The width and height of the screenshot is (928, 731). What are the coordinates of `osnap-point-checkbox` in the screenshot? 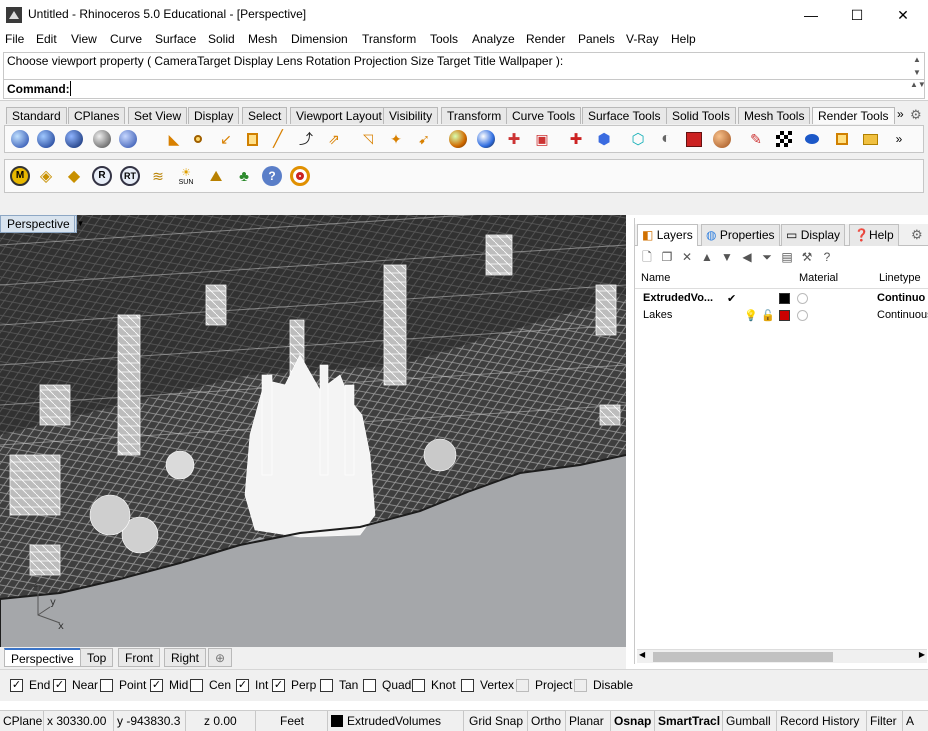 It's located at (106, 685).